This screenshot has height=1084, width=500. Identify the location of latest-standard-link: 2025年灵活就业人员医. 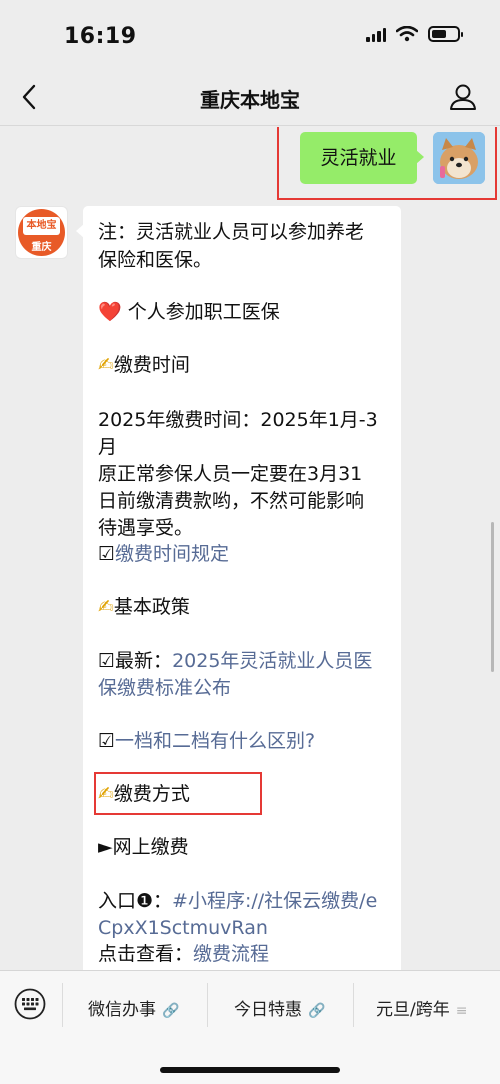
(272, 661).